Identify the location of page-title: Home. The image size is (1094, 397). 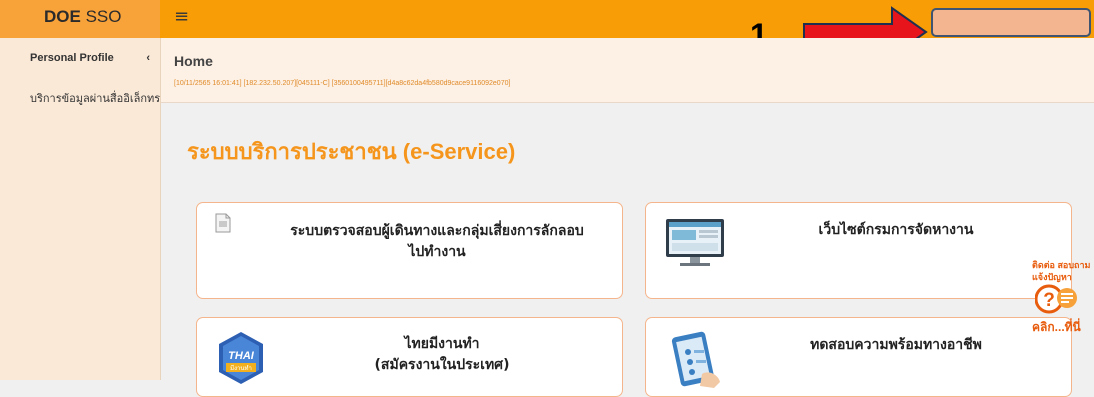
(193, 61).